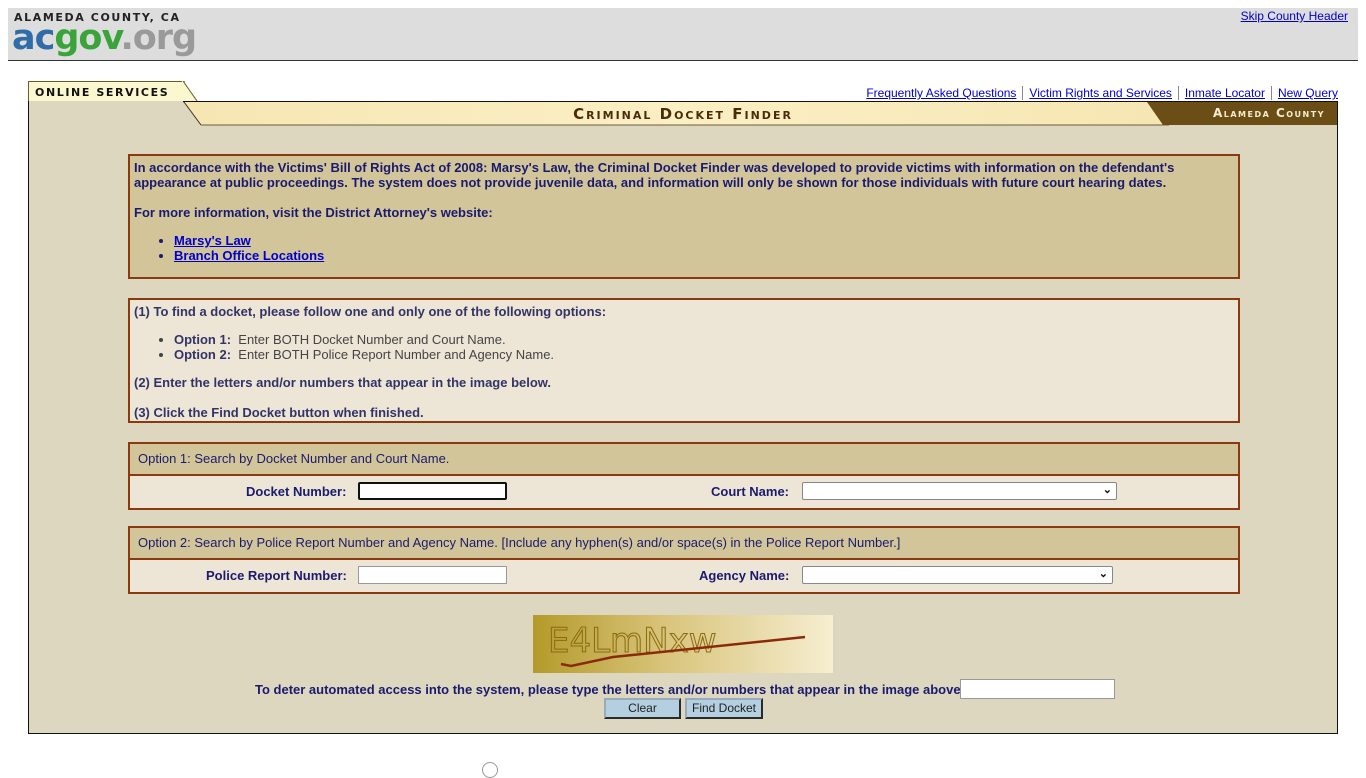 The height and width of the screenshot is (778, 1366). I want to click on info-link-item: Marsy's Law, so click(706, 240).